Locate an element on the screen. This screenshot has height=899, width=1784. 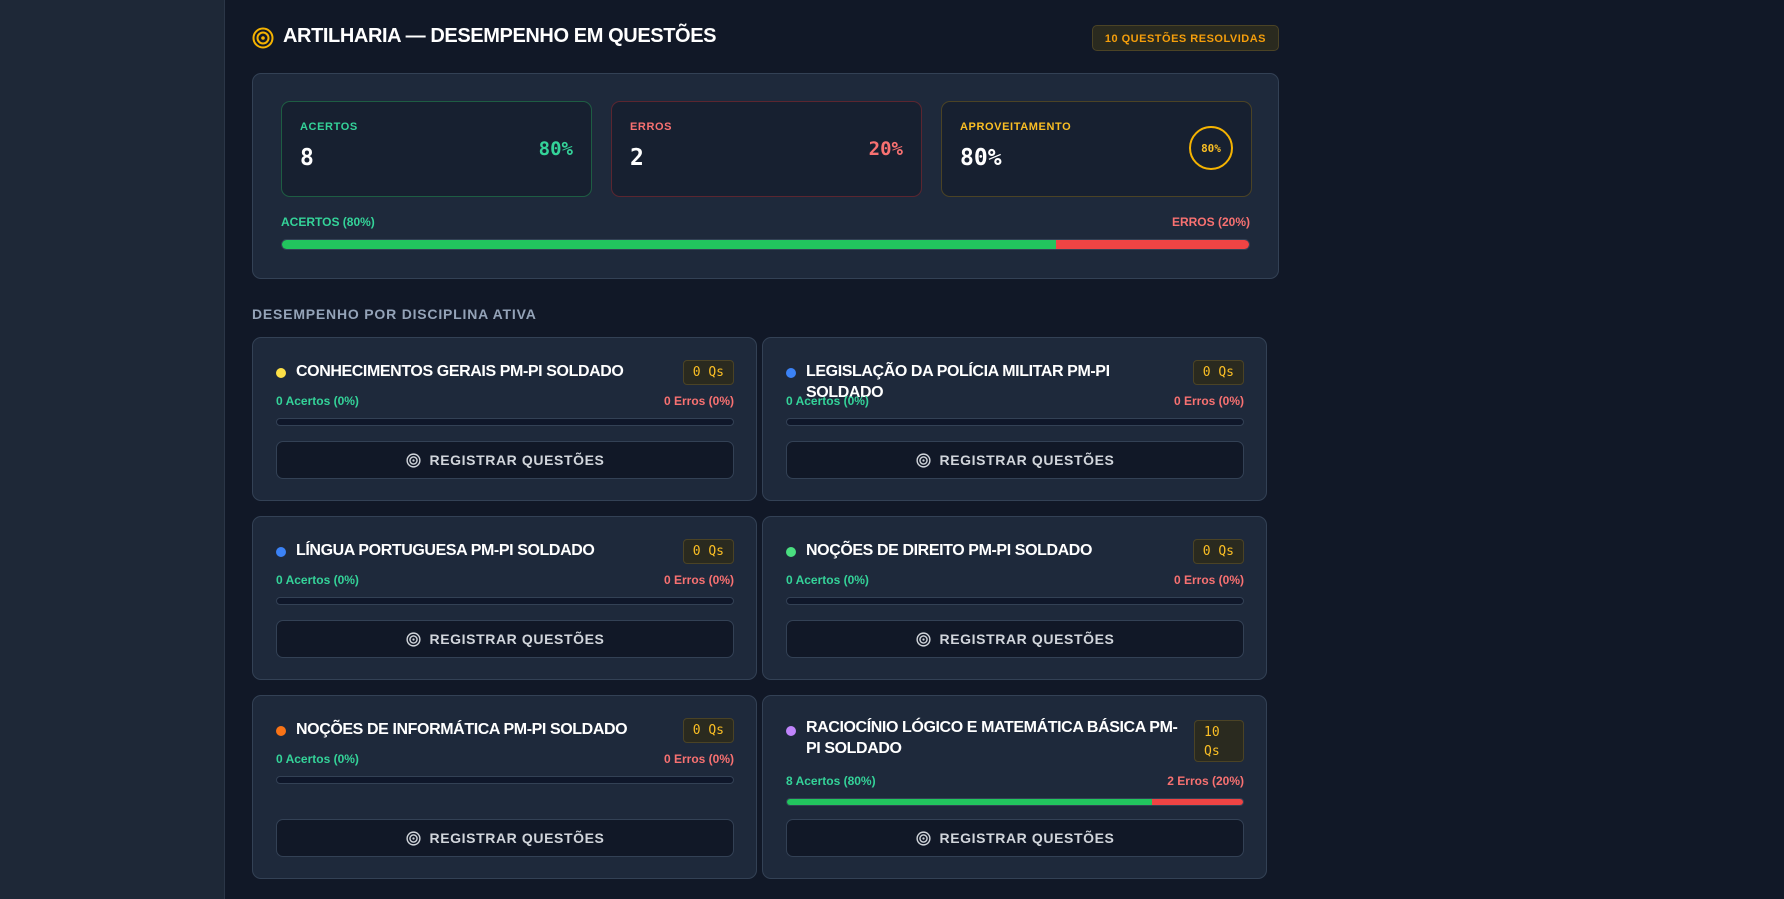
errors-label: ERROS is located at coordinates (651, 127).